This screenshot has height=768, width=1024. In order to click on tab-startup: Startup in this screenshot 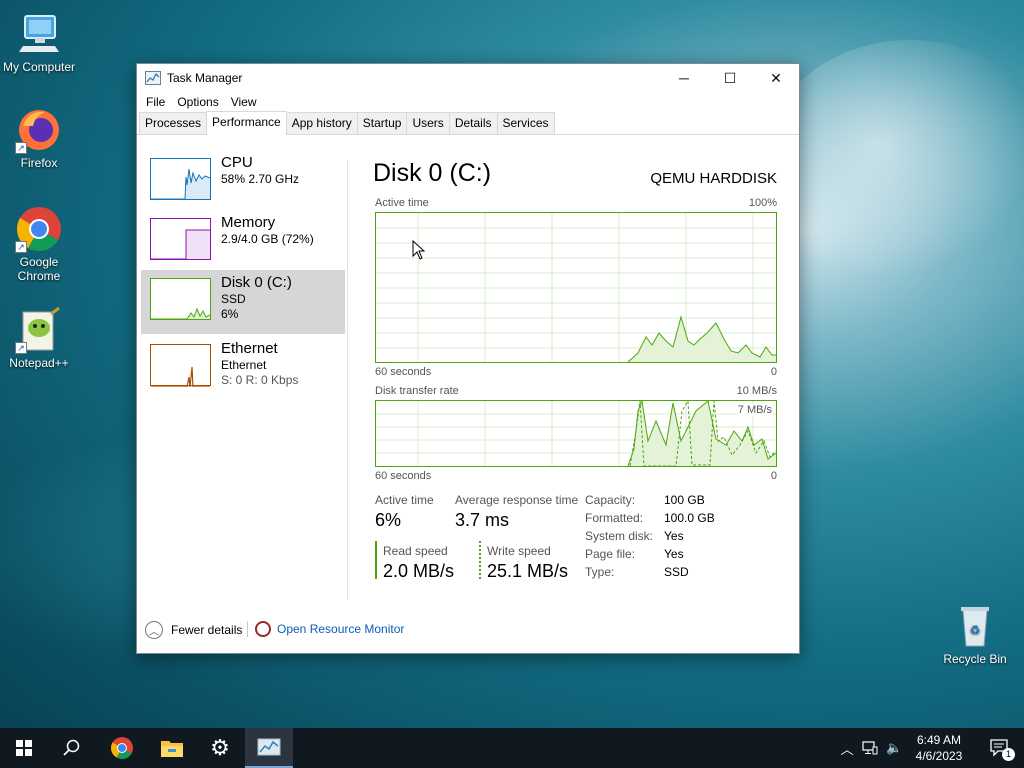, I will do `click(382, 123)`.